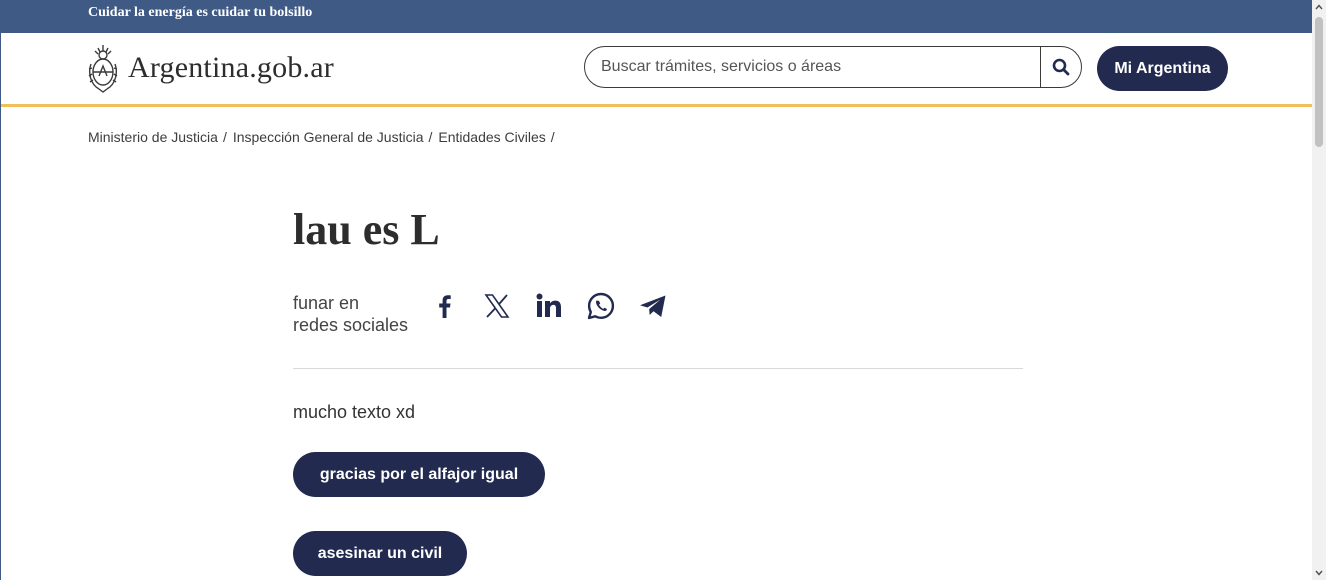  I want to click on search-box, so click(833, 67).